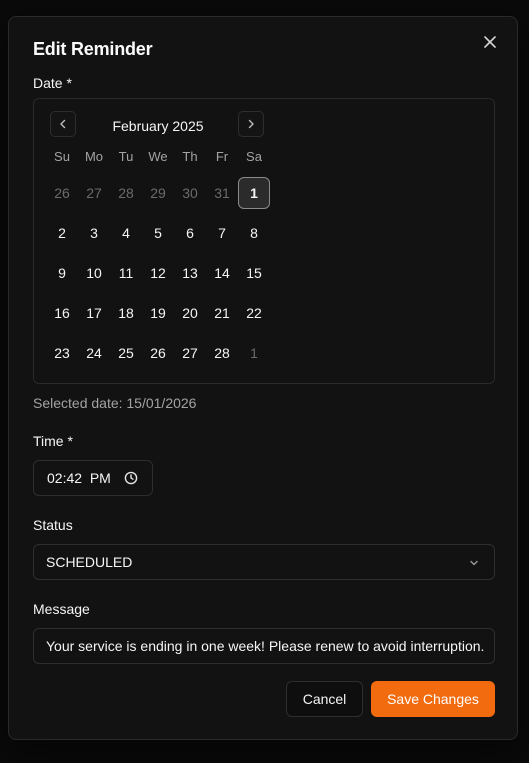 This screenshot has width=529, height=763. What do you see at coordinates (94, 273) in the screenshot?
I see `calendar-day: 10` at bounding box center [94, 273].